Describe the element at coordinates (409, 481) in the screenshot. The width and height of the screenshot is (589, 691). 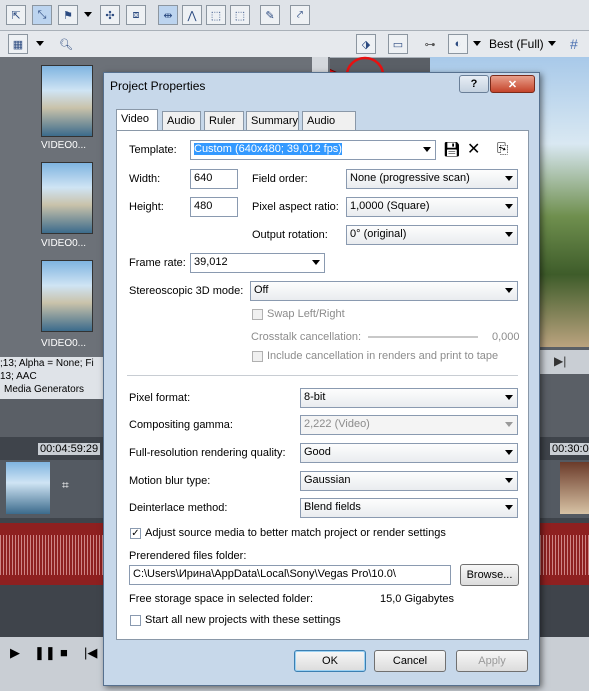
I see `motion-blur-dropdown: Gaussian` at that location.